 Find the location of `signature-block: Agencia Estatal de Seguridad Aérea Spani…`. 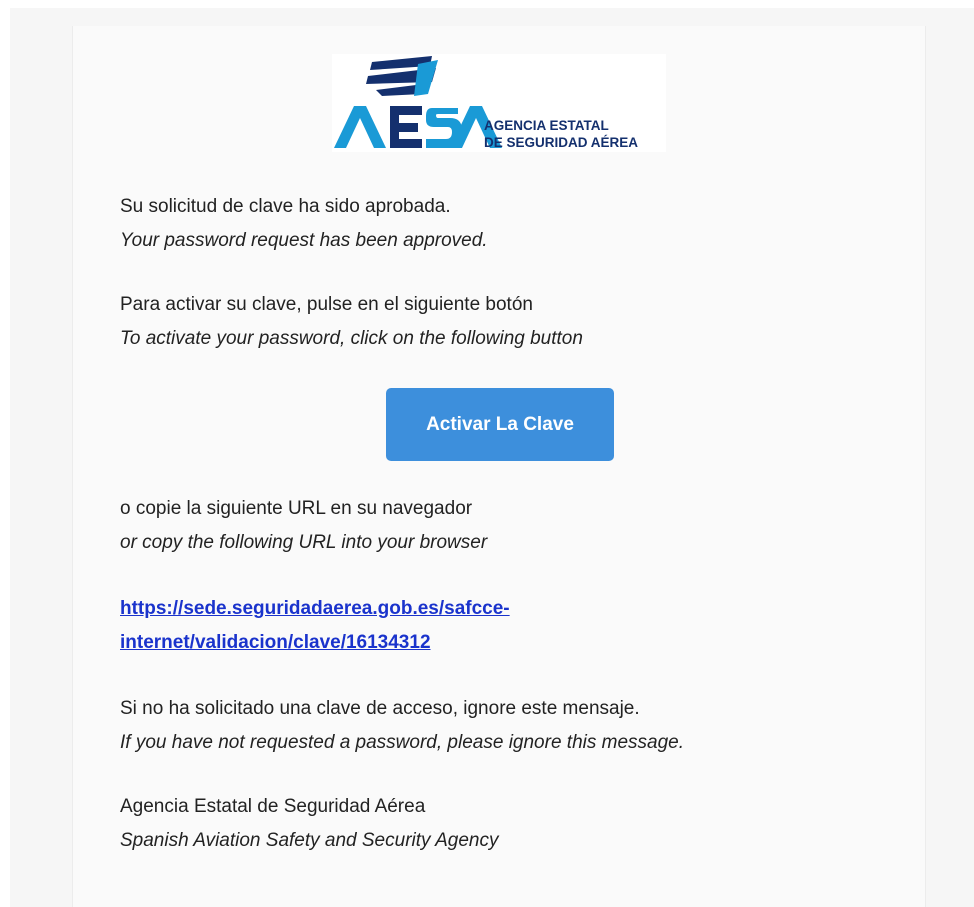

signature-block: Agencia Estatal de Seguridad Aérea Spani… is located at coordinates (309, 824).